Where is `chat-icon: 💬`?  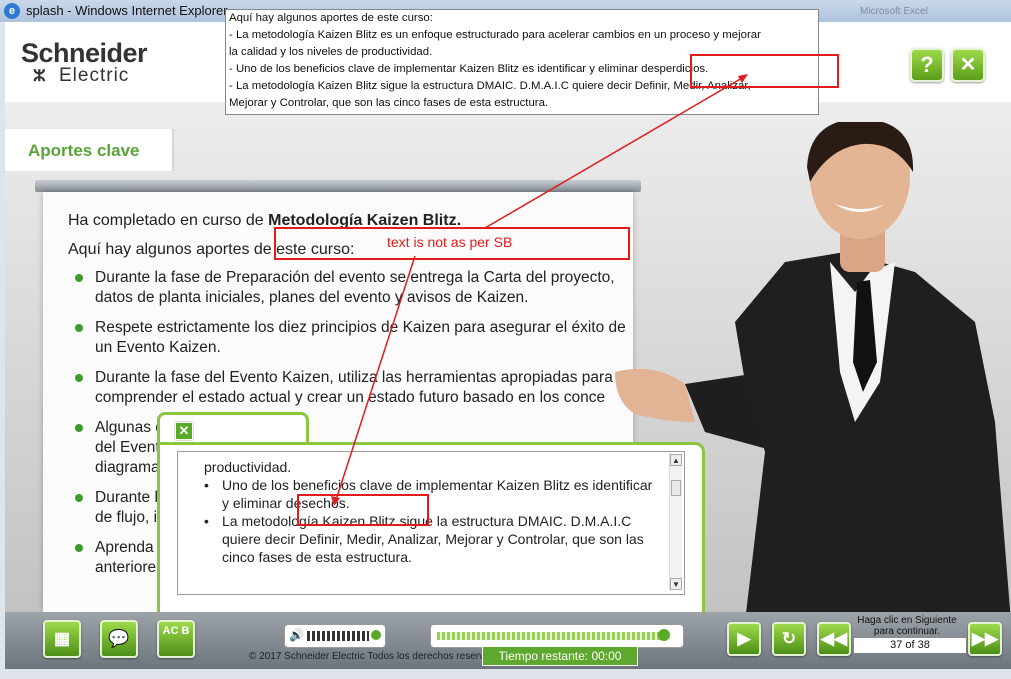
chat-icon: 💬 is located at coordinates (119, 638).